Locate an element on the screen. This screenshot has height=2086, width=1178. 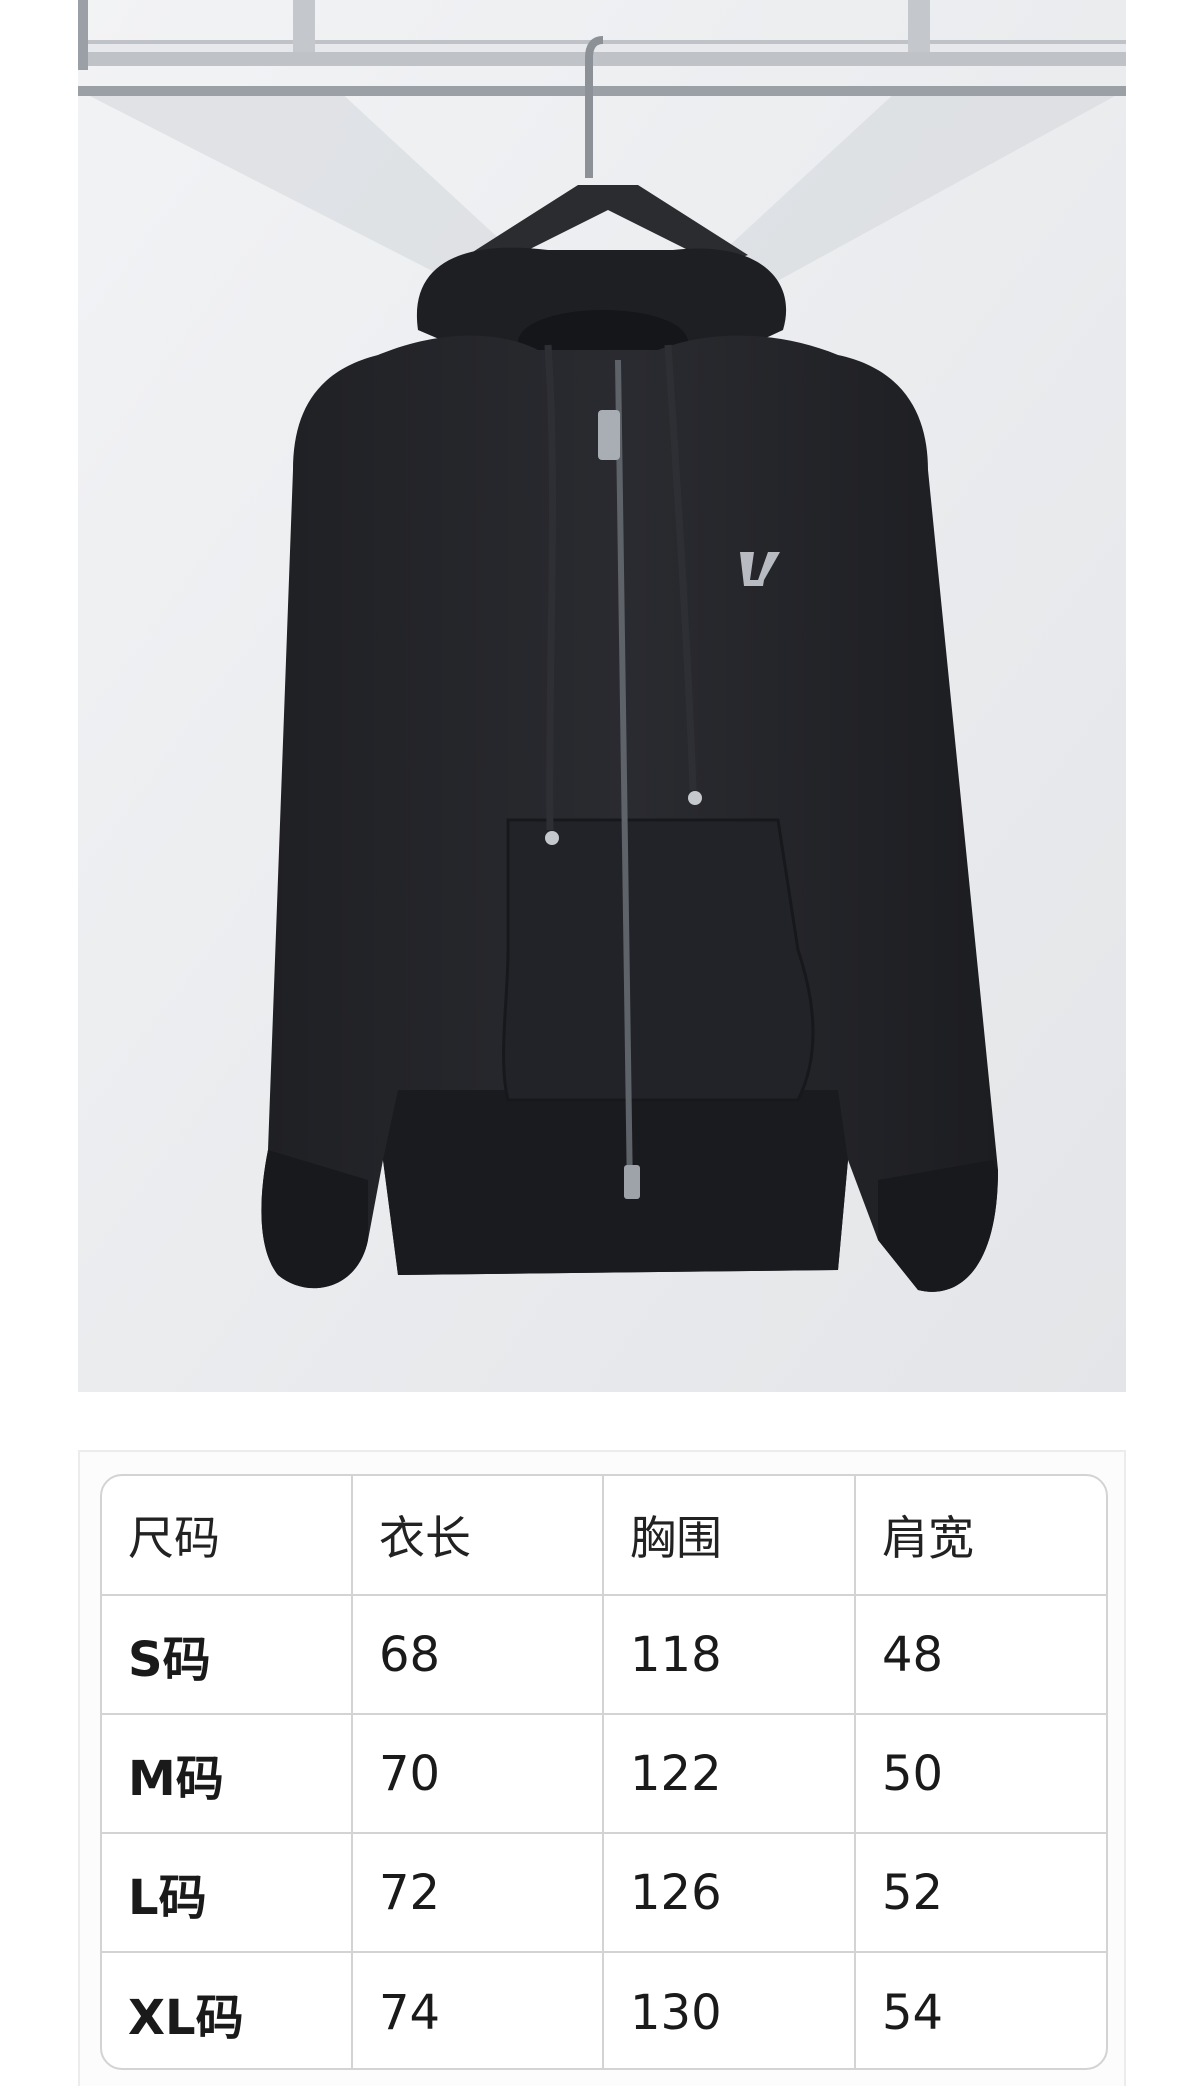
length-cell: 72 is located at coordinates (476, 1892).